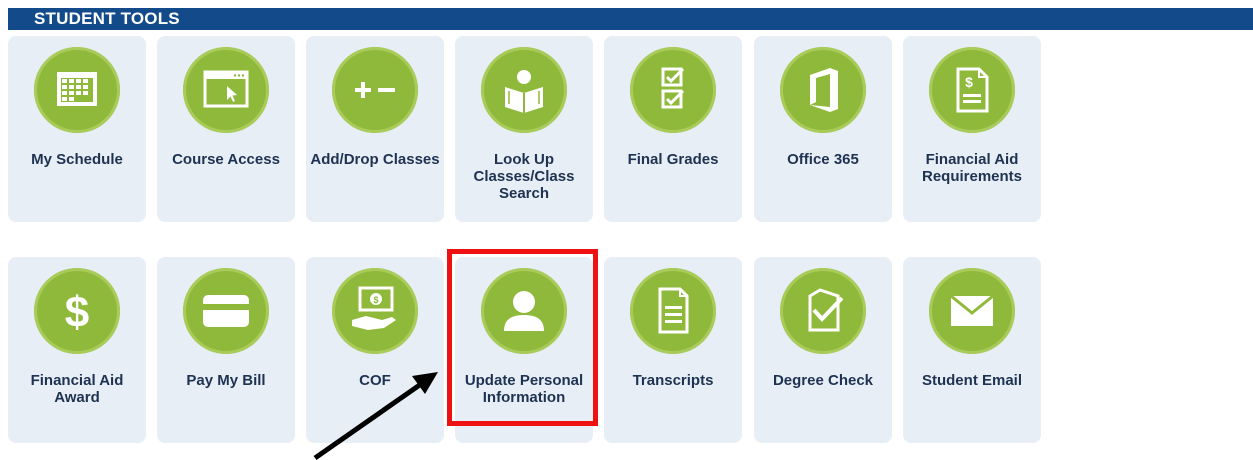  I want to click on document-check-icon, so click(823, 311).